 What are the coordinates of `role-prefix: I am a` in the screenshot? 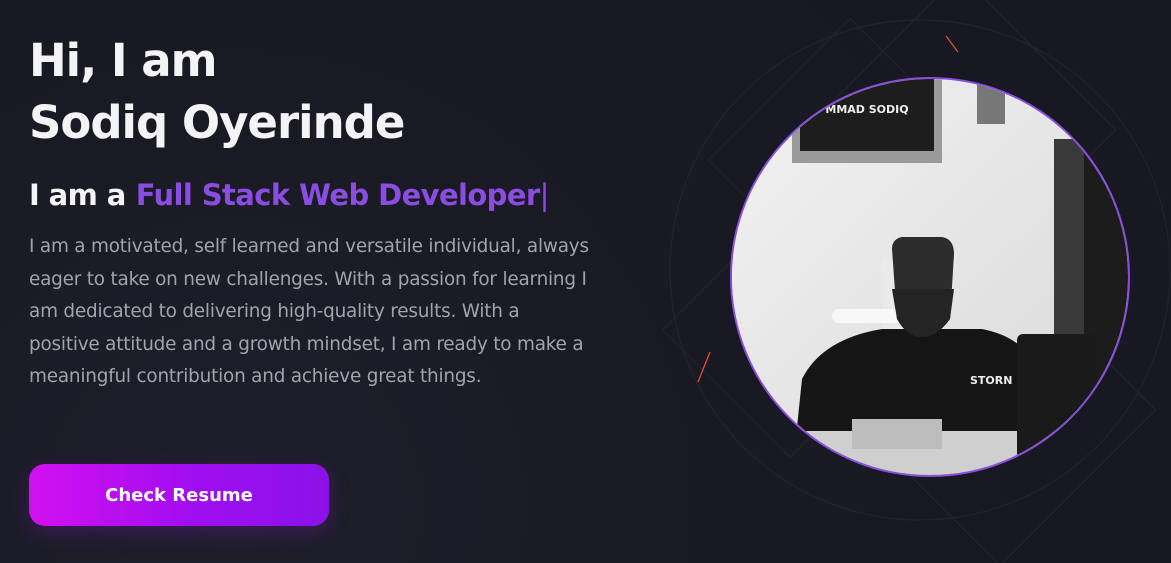 It's located at (77, 195).